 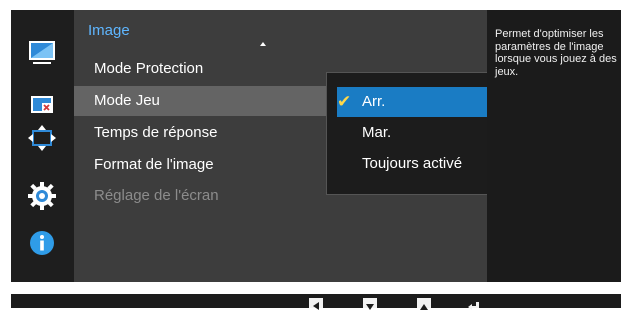 What do you see at coordinates (377, 132) in the screenshot?
I see `submenu-option-label: Mar.` at bounding box center [377, 132].